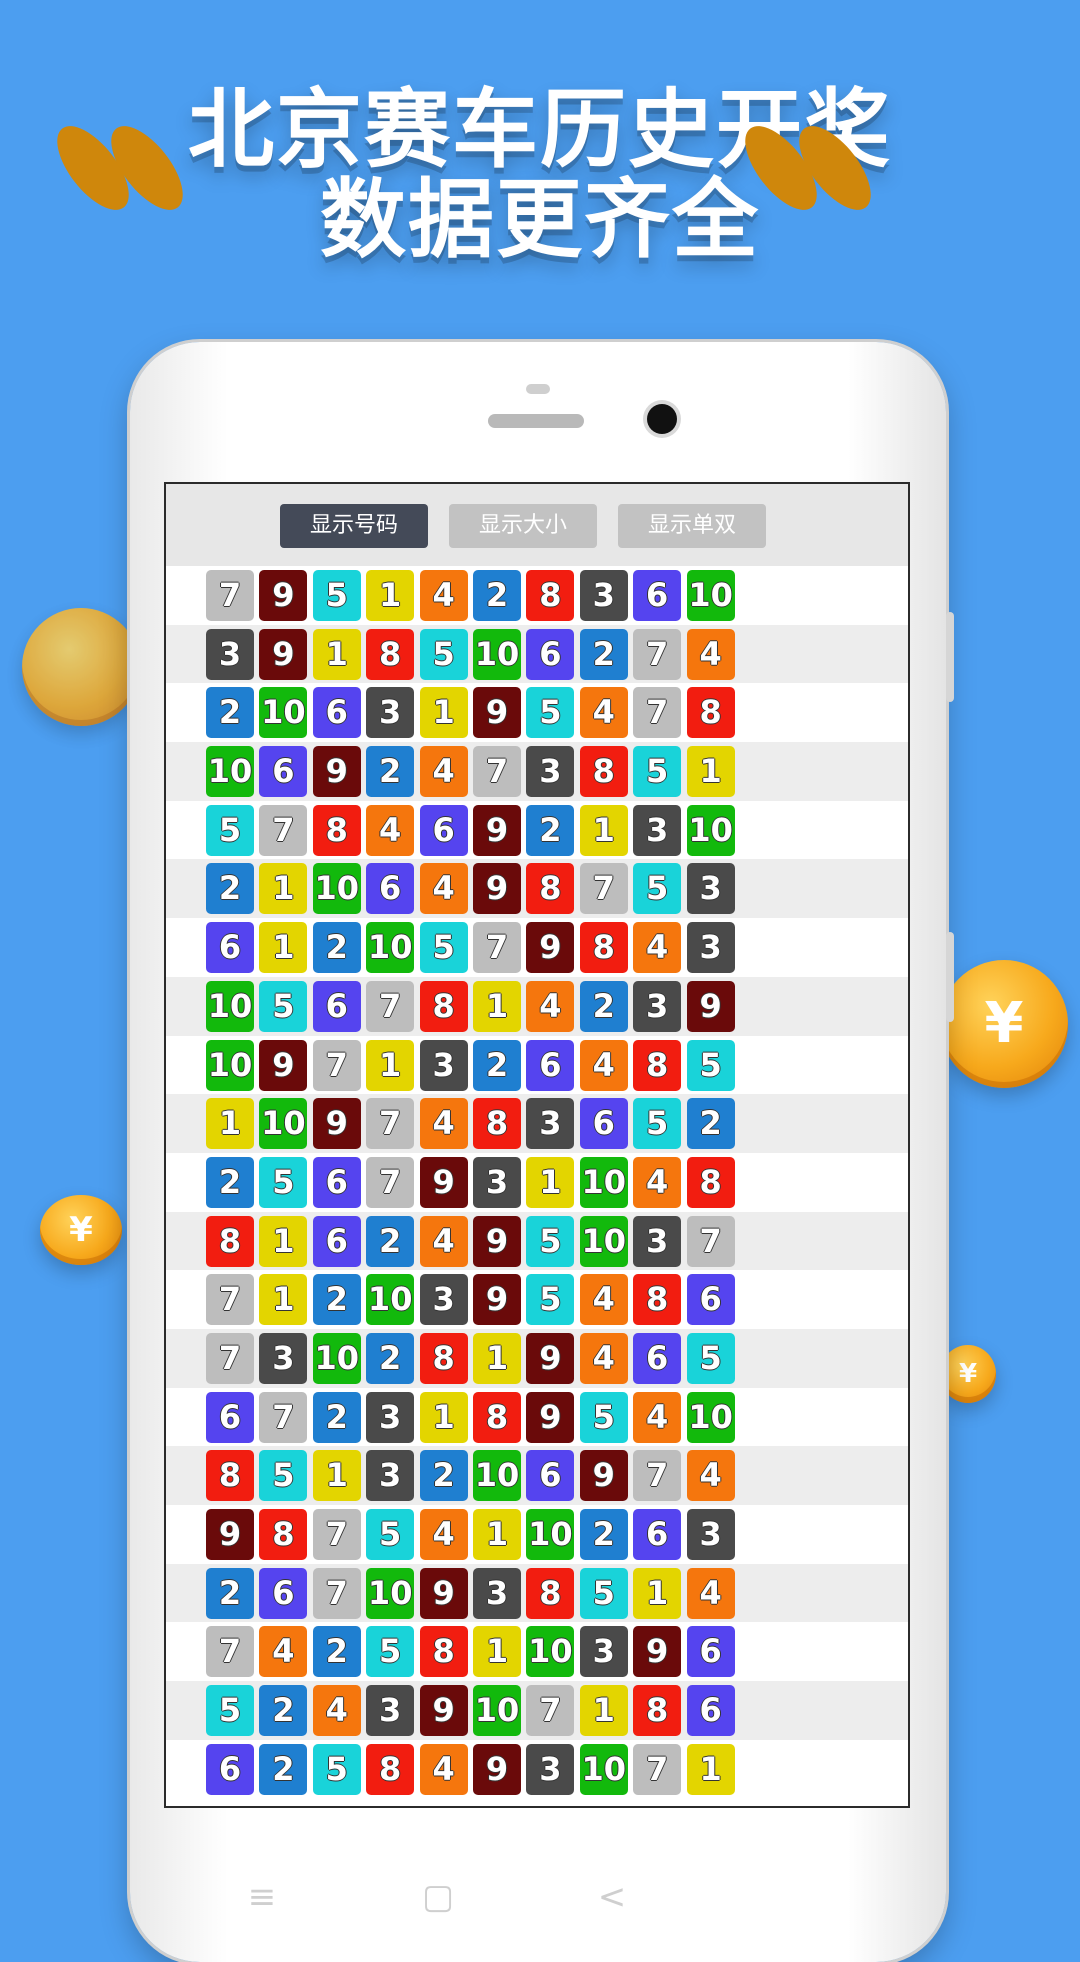  I want to click on table-row: 8 1 6 2 4 9 5 10 3 7, so click(537, 1241).